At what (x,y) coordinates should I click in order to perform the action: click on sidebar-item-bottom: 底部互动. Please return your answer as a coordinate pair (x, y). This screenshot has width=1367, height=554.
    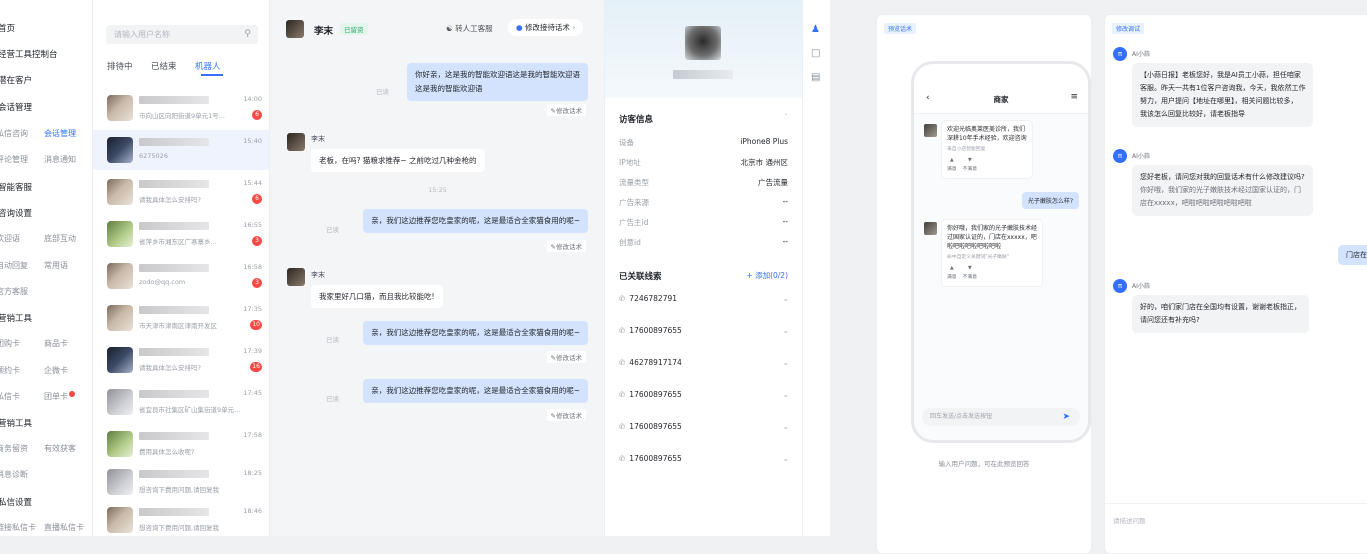
    Looking at the image, I should click on (60, 238).